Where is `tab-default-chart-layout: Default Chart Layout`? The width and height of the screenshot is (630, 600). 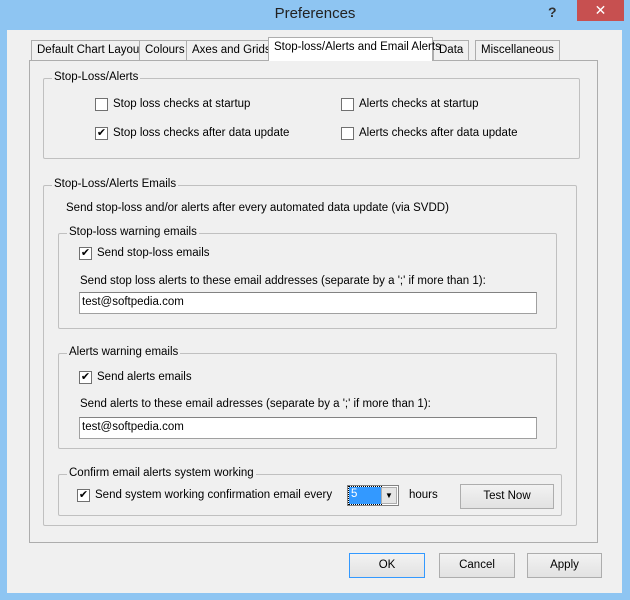
tab-default-chart-layout: Default Chart Layout is located at coordinates (90, 50).